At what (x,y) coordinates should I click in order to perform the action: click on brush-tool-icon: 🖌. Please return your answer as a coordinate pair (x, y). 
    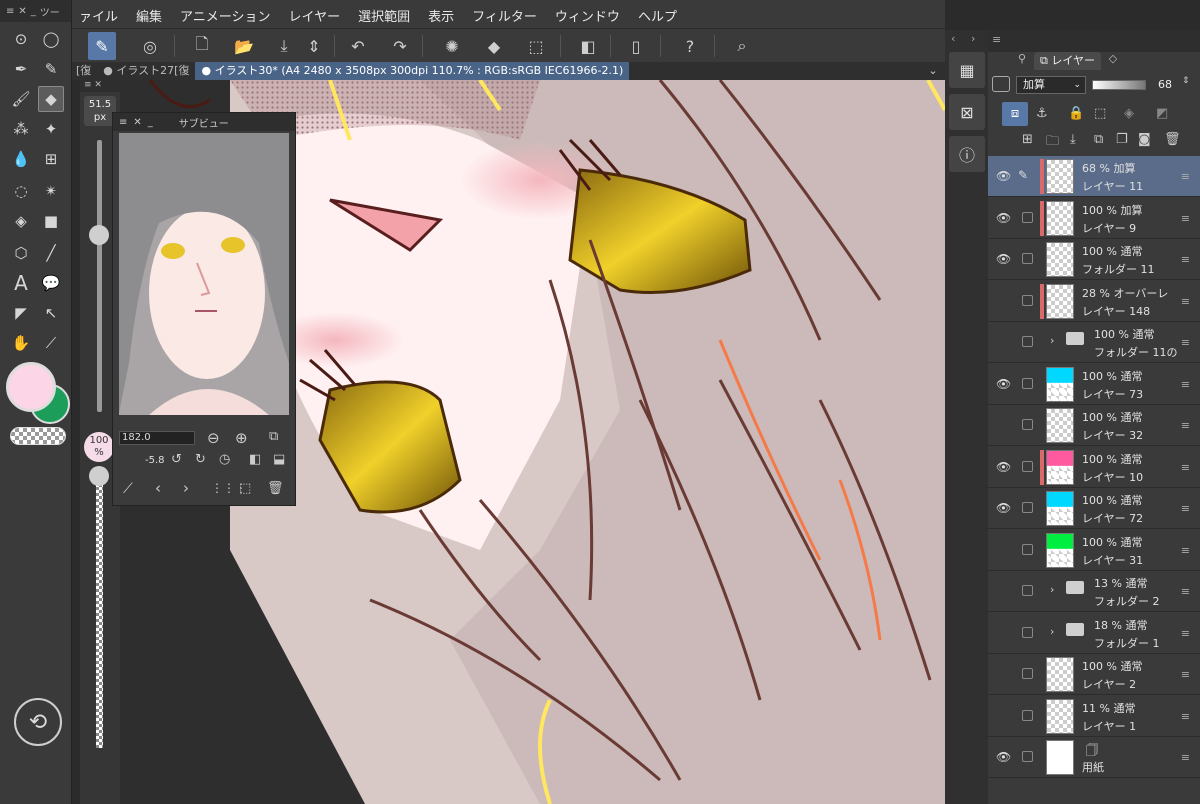
    Looking at the image, I should click on (21, 99).